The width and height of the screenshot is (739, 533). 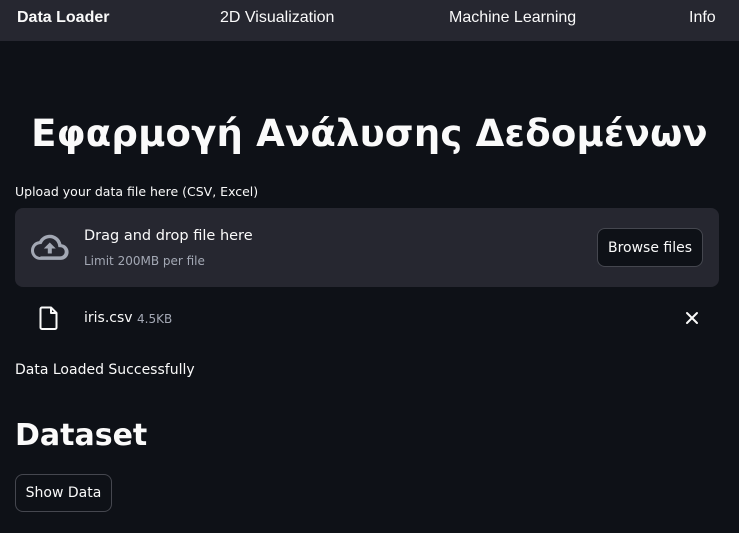 What do you see at coordinates (512, 20) in the screenshot?
I see `nav-item-machine-learning: Machine Learning` at bounding box center [512, 20].